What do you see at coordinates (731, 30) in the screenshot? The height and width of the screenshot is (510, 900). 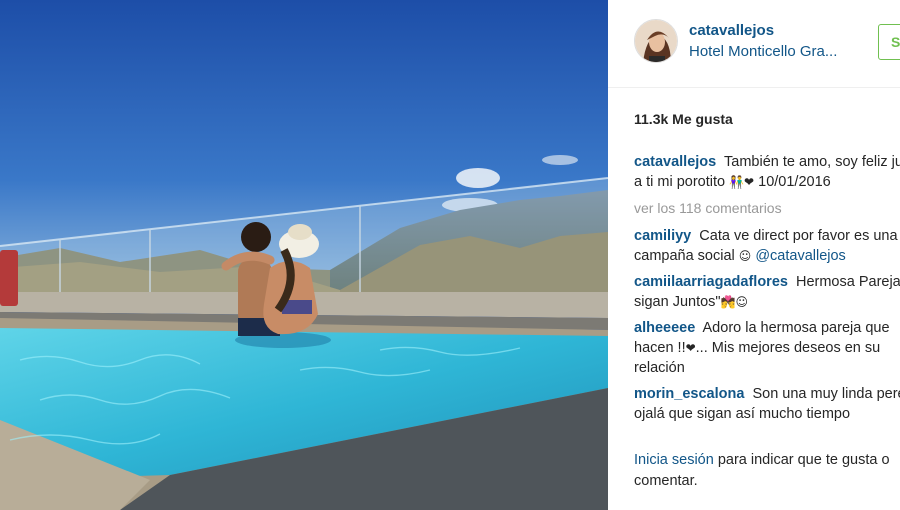 I see `post-username: catavallejos` at bounding box center [731, 30].